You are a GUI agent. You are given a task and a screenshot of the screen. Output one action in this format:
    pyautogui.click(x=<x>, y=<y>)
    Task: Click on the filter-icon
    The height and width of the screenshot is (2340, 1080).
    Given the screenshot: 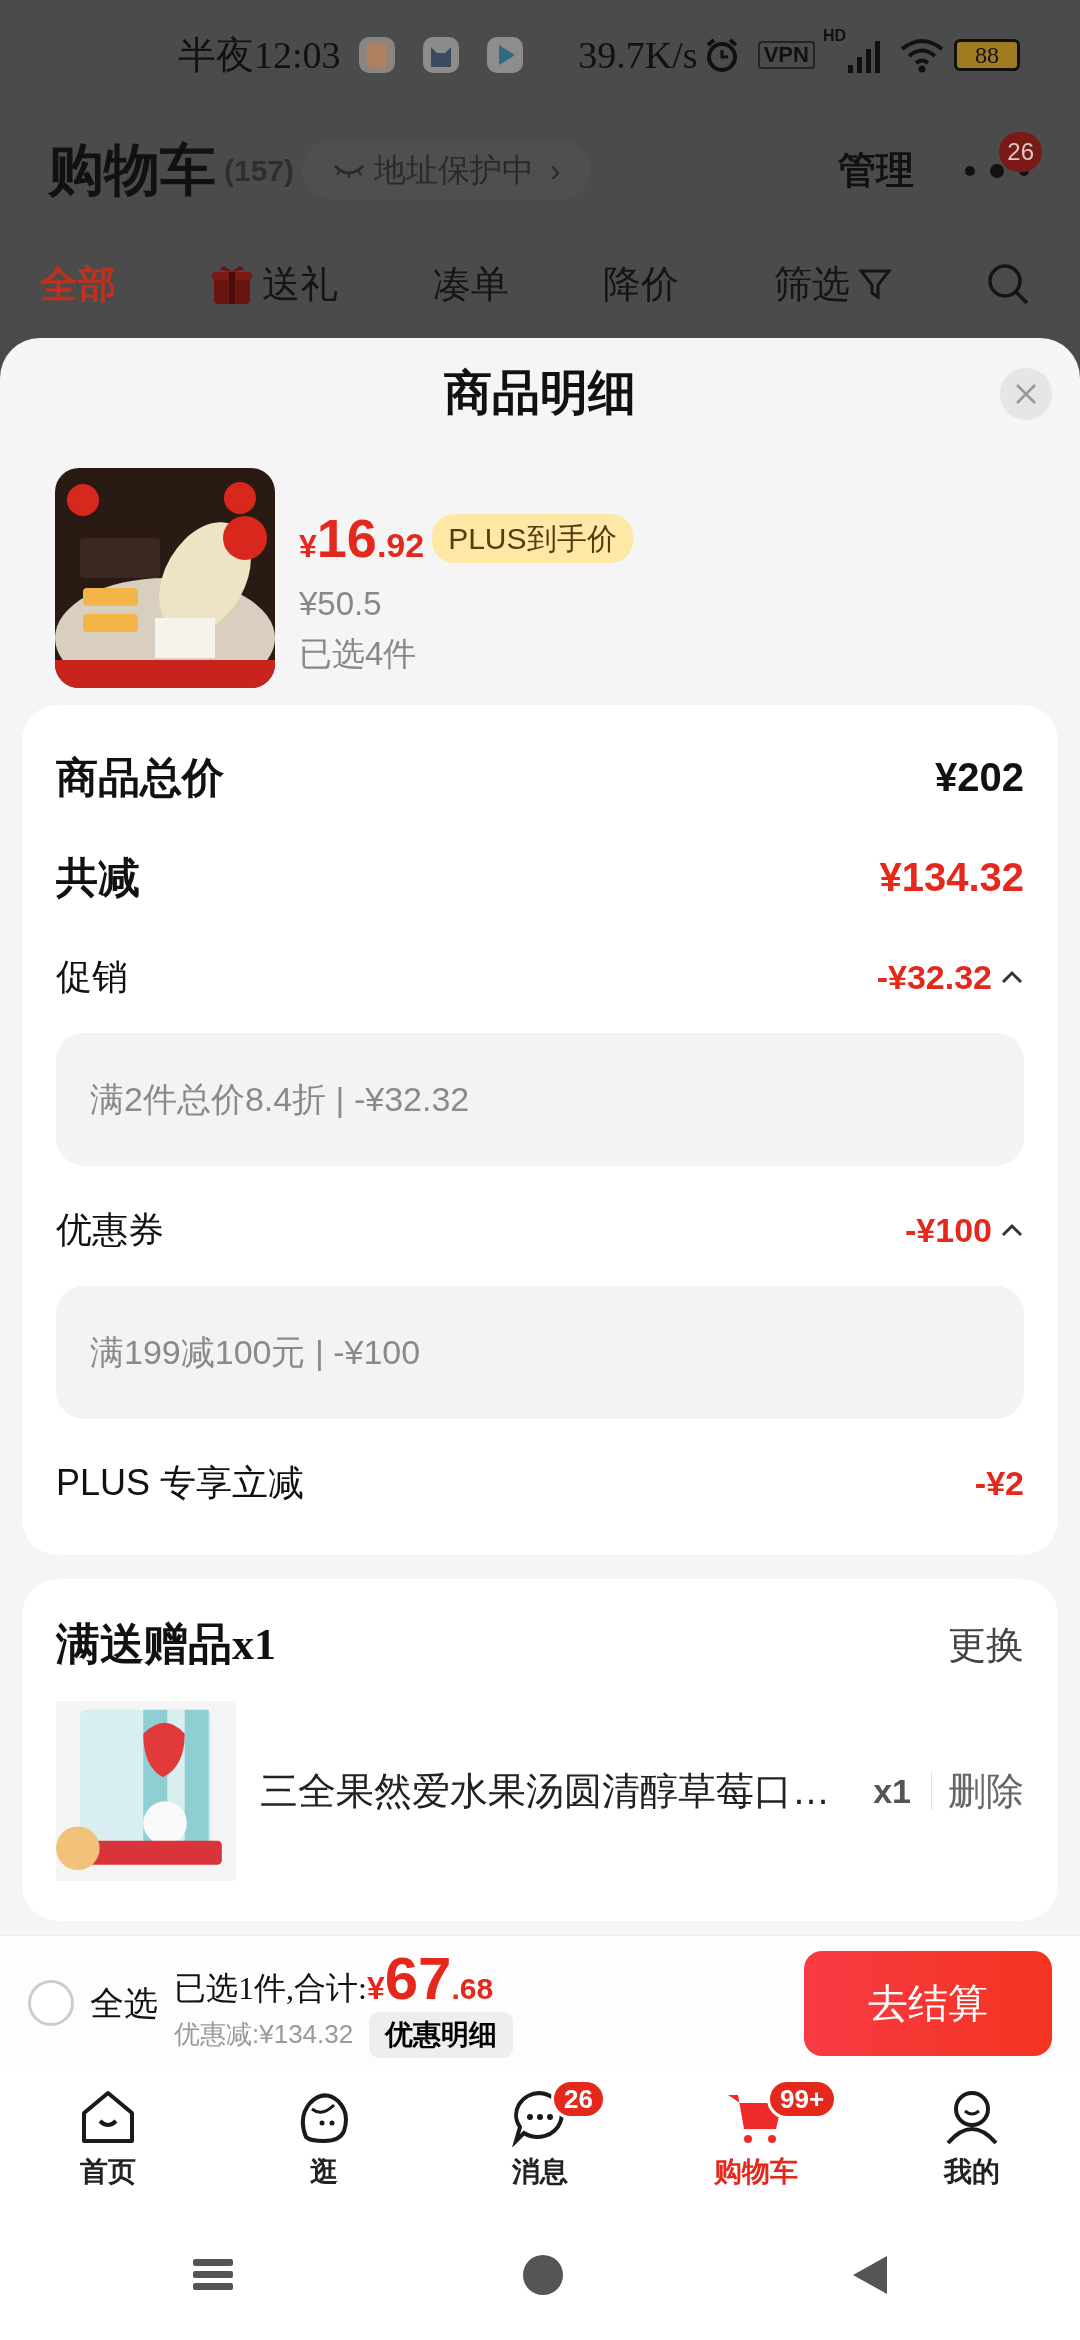 What is the action you would take?
    pyautogui.click(x=874, y=284)
    